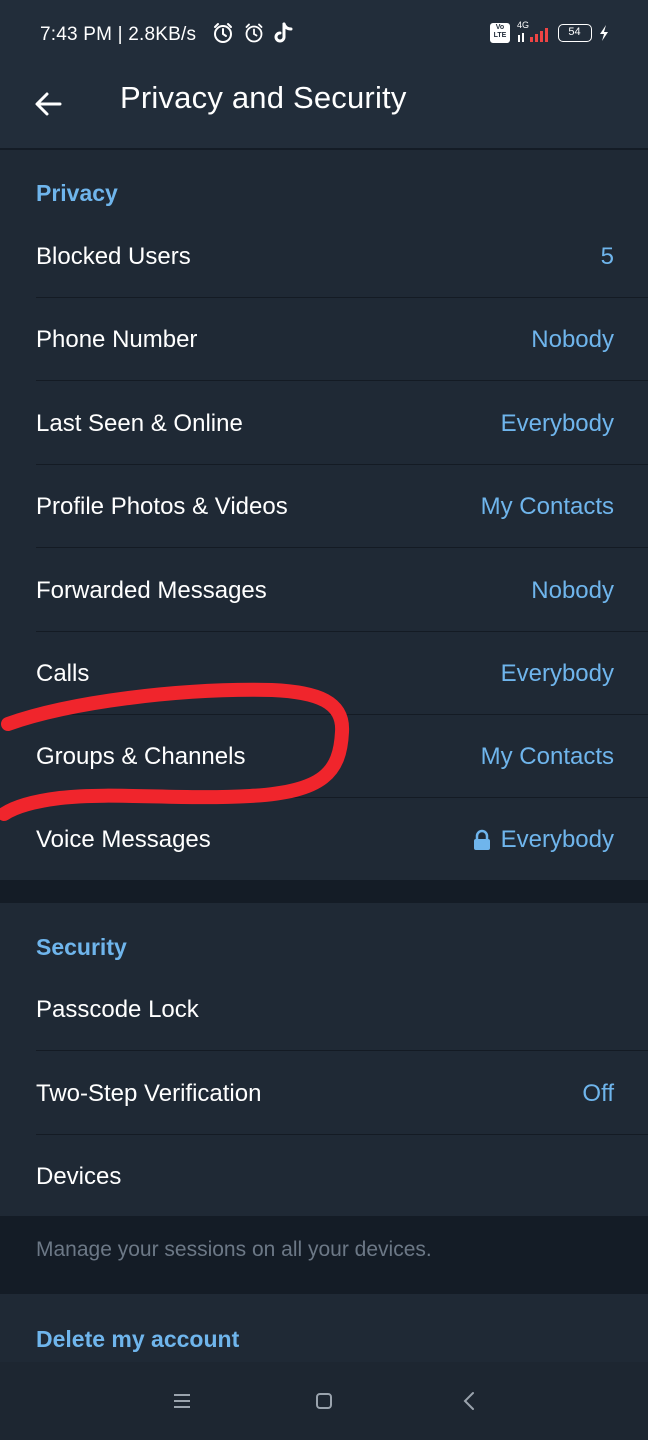 Image resolution: width=648 pixels, height=1440 pixels. What do you see at coordinates (149, 1093) in the screenshot?
I see `row-label: Two-Step Verification` at bounding box center [149, 1093].